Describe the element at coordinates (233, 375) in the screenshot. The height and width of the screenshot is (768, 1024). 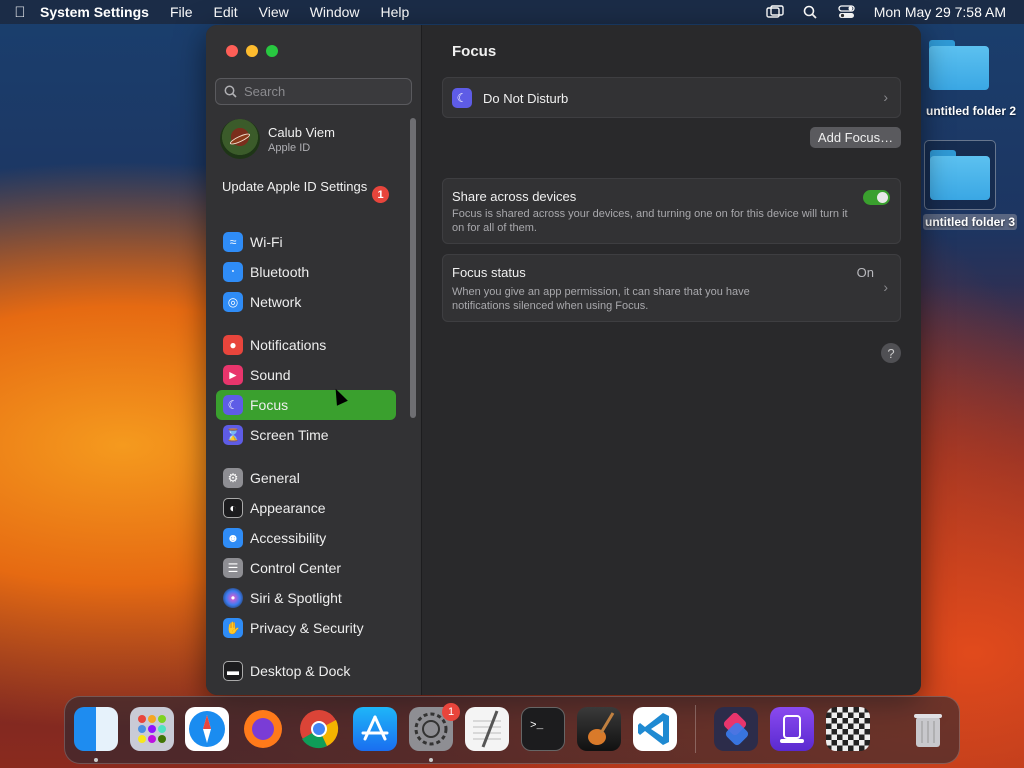
I see `speaker-icon: ►` at that location.